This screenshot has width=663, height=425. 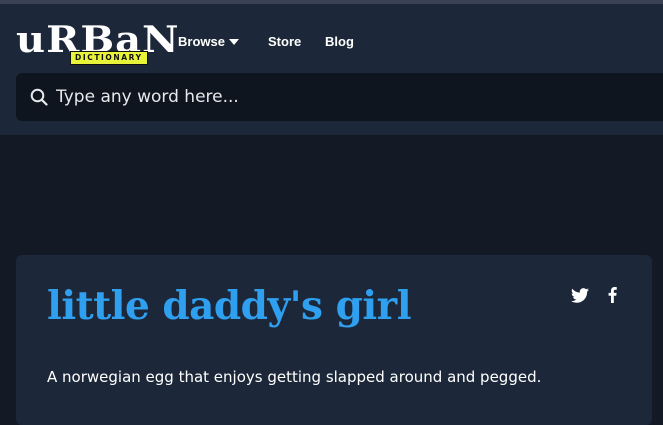 I want to click on nav-blog-label: Blog, so click(x=339, y=41).